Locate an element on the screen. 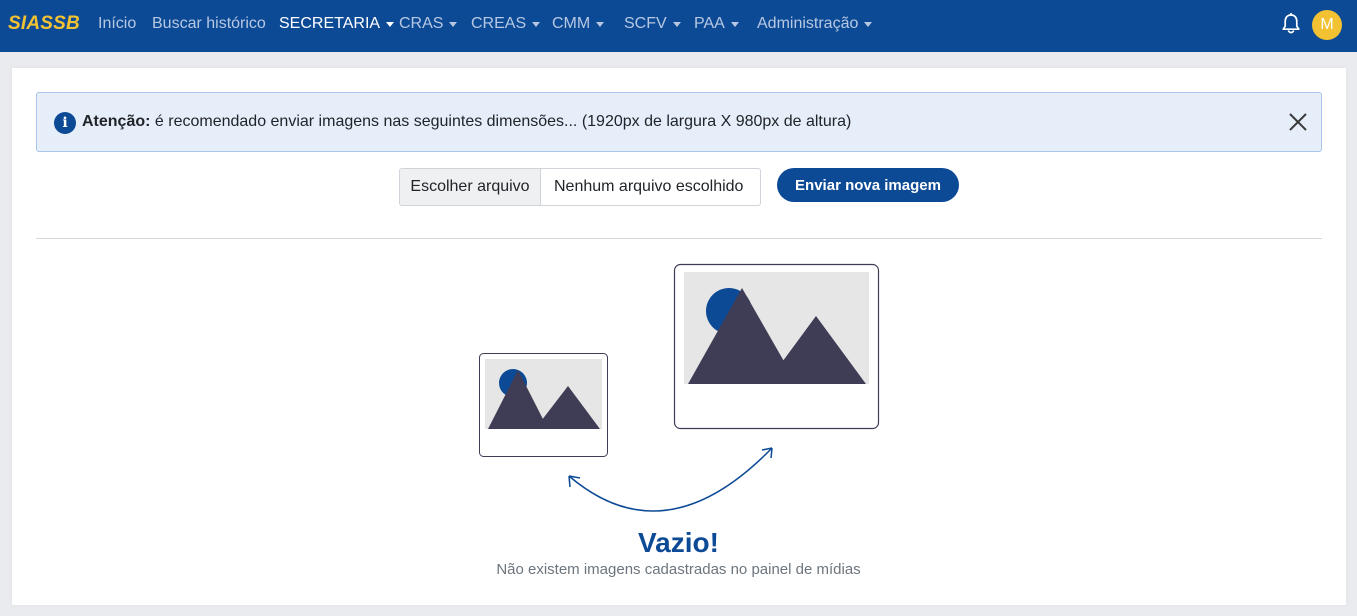  nav-item-creas: CREAS is located at coordinates (506, 24).